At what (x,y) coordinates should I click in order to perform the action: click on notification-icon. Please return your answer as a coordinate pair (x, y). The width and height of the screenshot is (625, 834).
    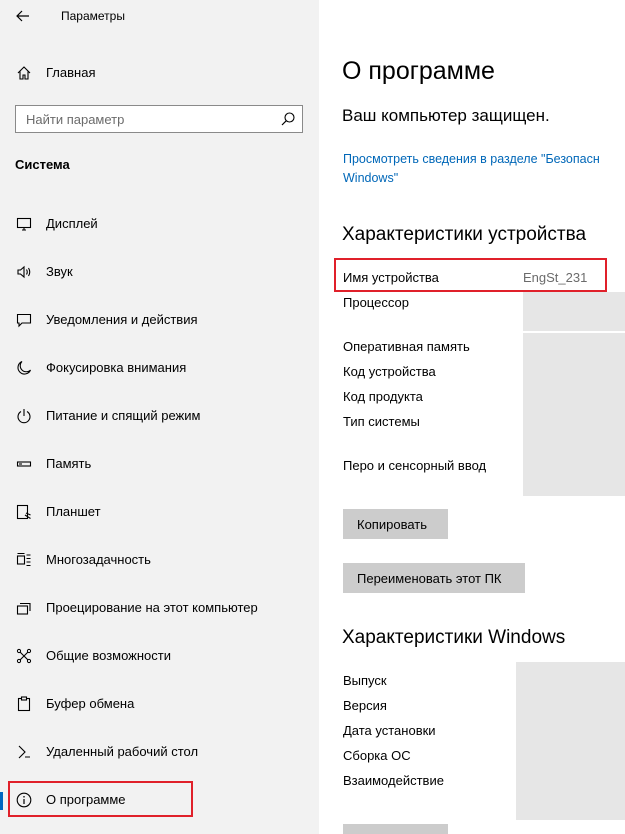
    Looking at the image, I should click on (24, 320).